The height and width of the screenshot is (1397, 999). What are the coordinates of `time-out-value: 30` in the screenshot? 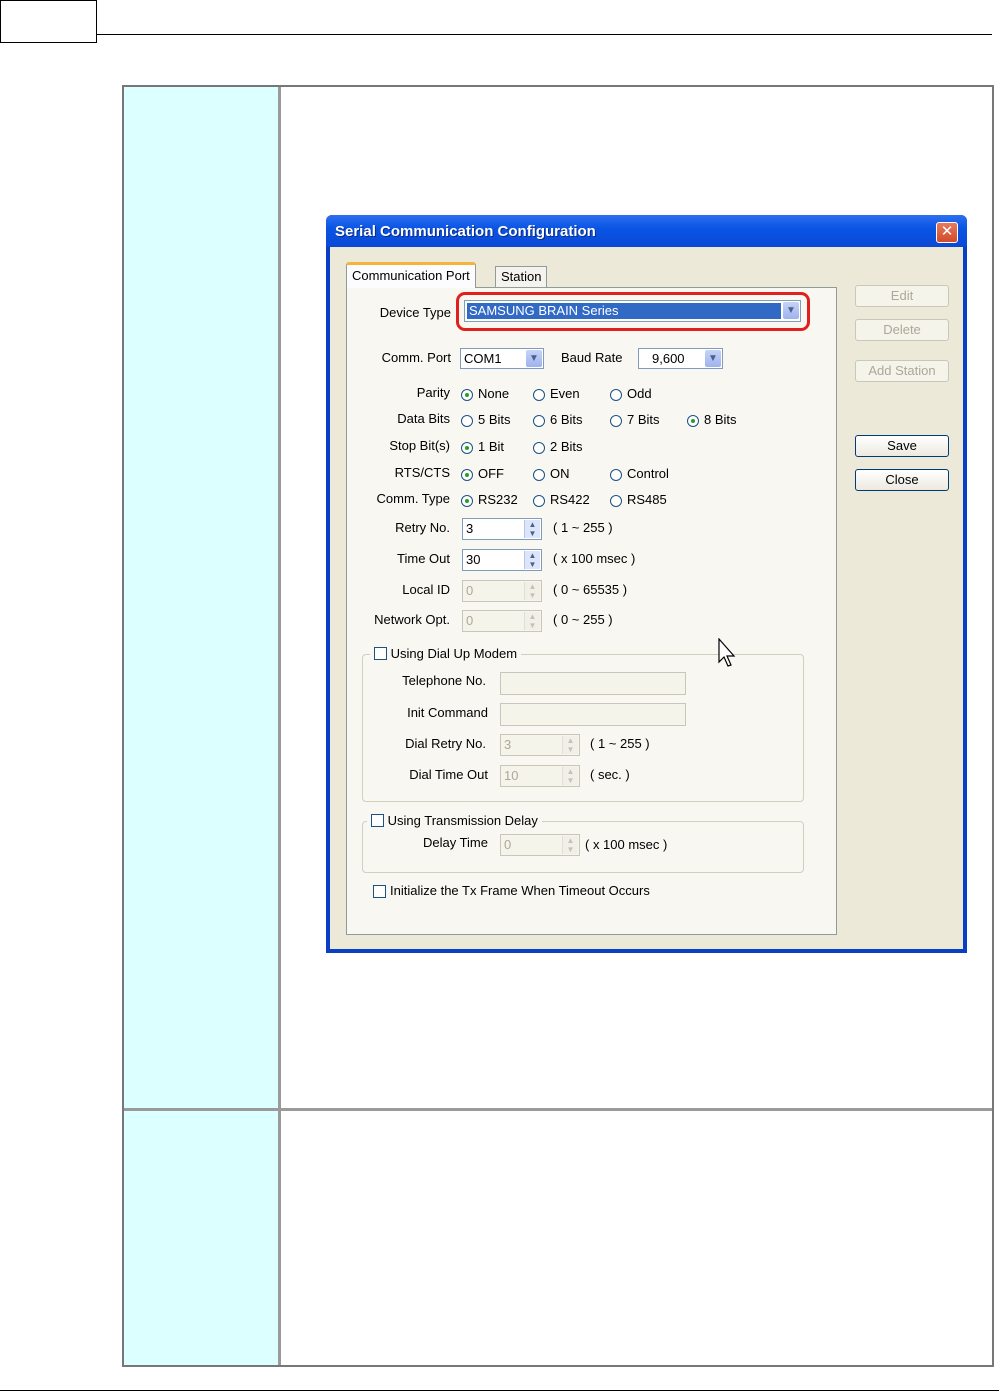 It's located at (473, 559).